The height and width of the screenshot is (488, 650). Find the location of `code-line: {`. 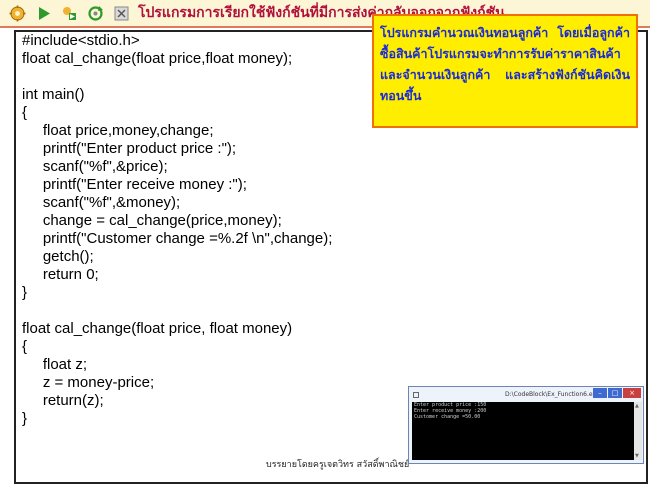

code-line: { is located at coordinates (25, 346).